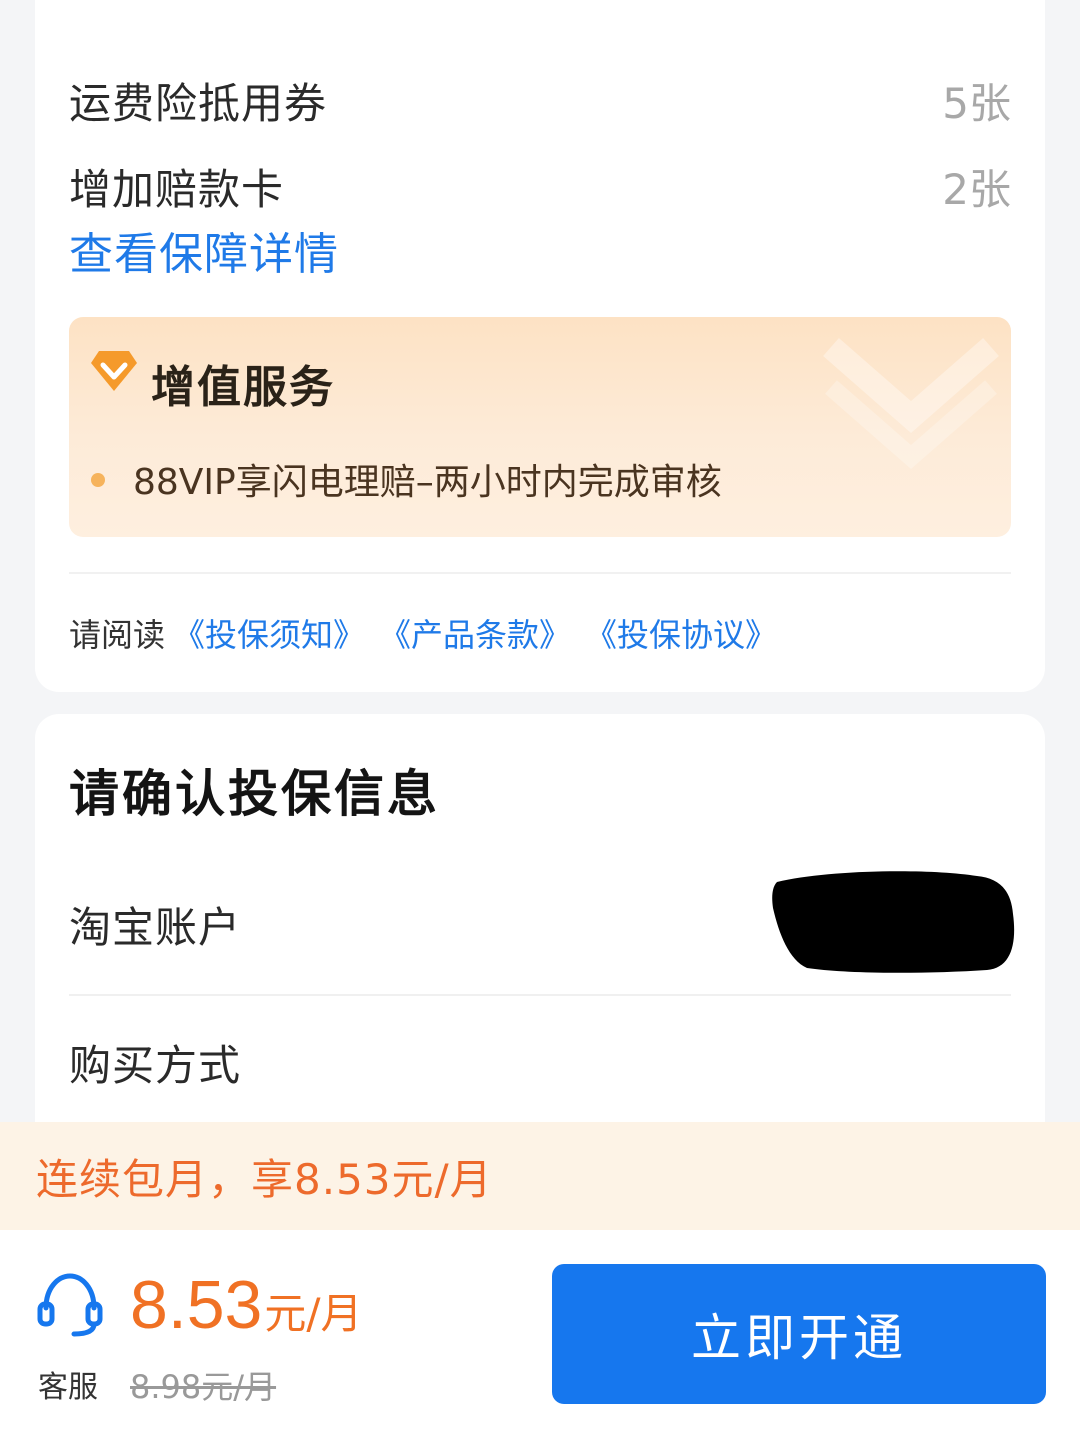 The image size is (1080, 1439). I want to click on insurance-notice-link: 《投保须知》, so click(269, 633).